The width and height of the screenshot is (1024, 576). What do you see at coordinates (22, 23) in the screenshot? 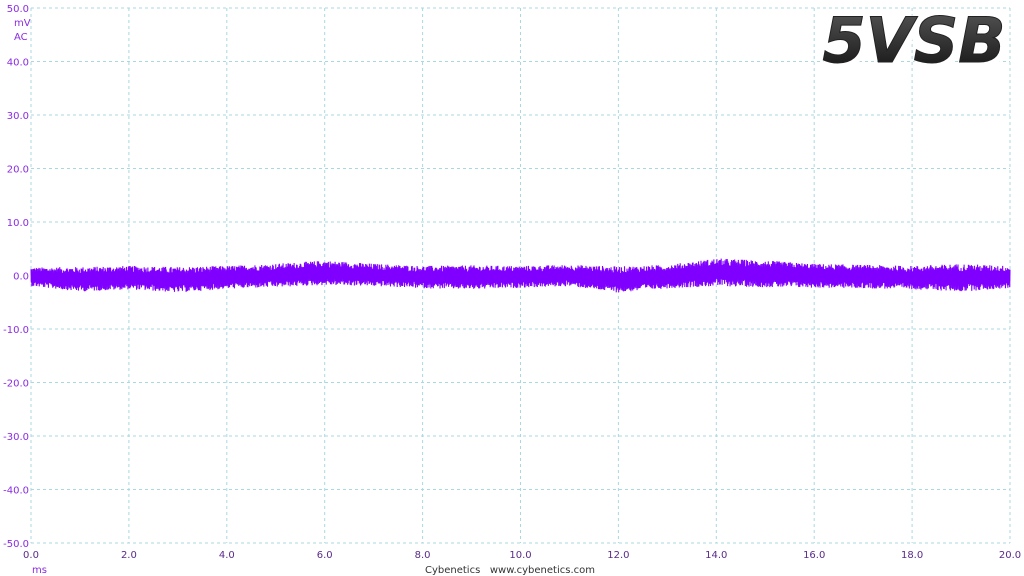
I see `y-unit-label: mV` at bounding box center [22, 23].